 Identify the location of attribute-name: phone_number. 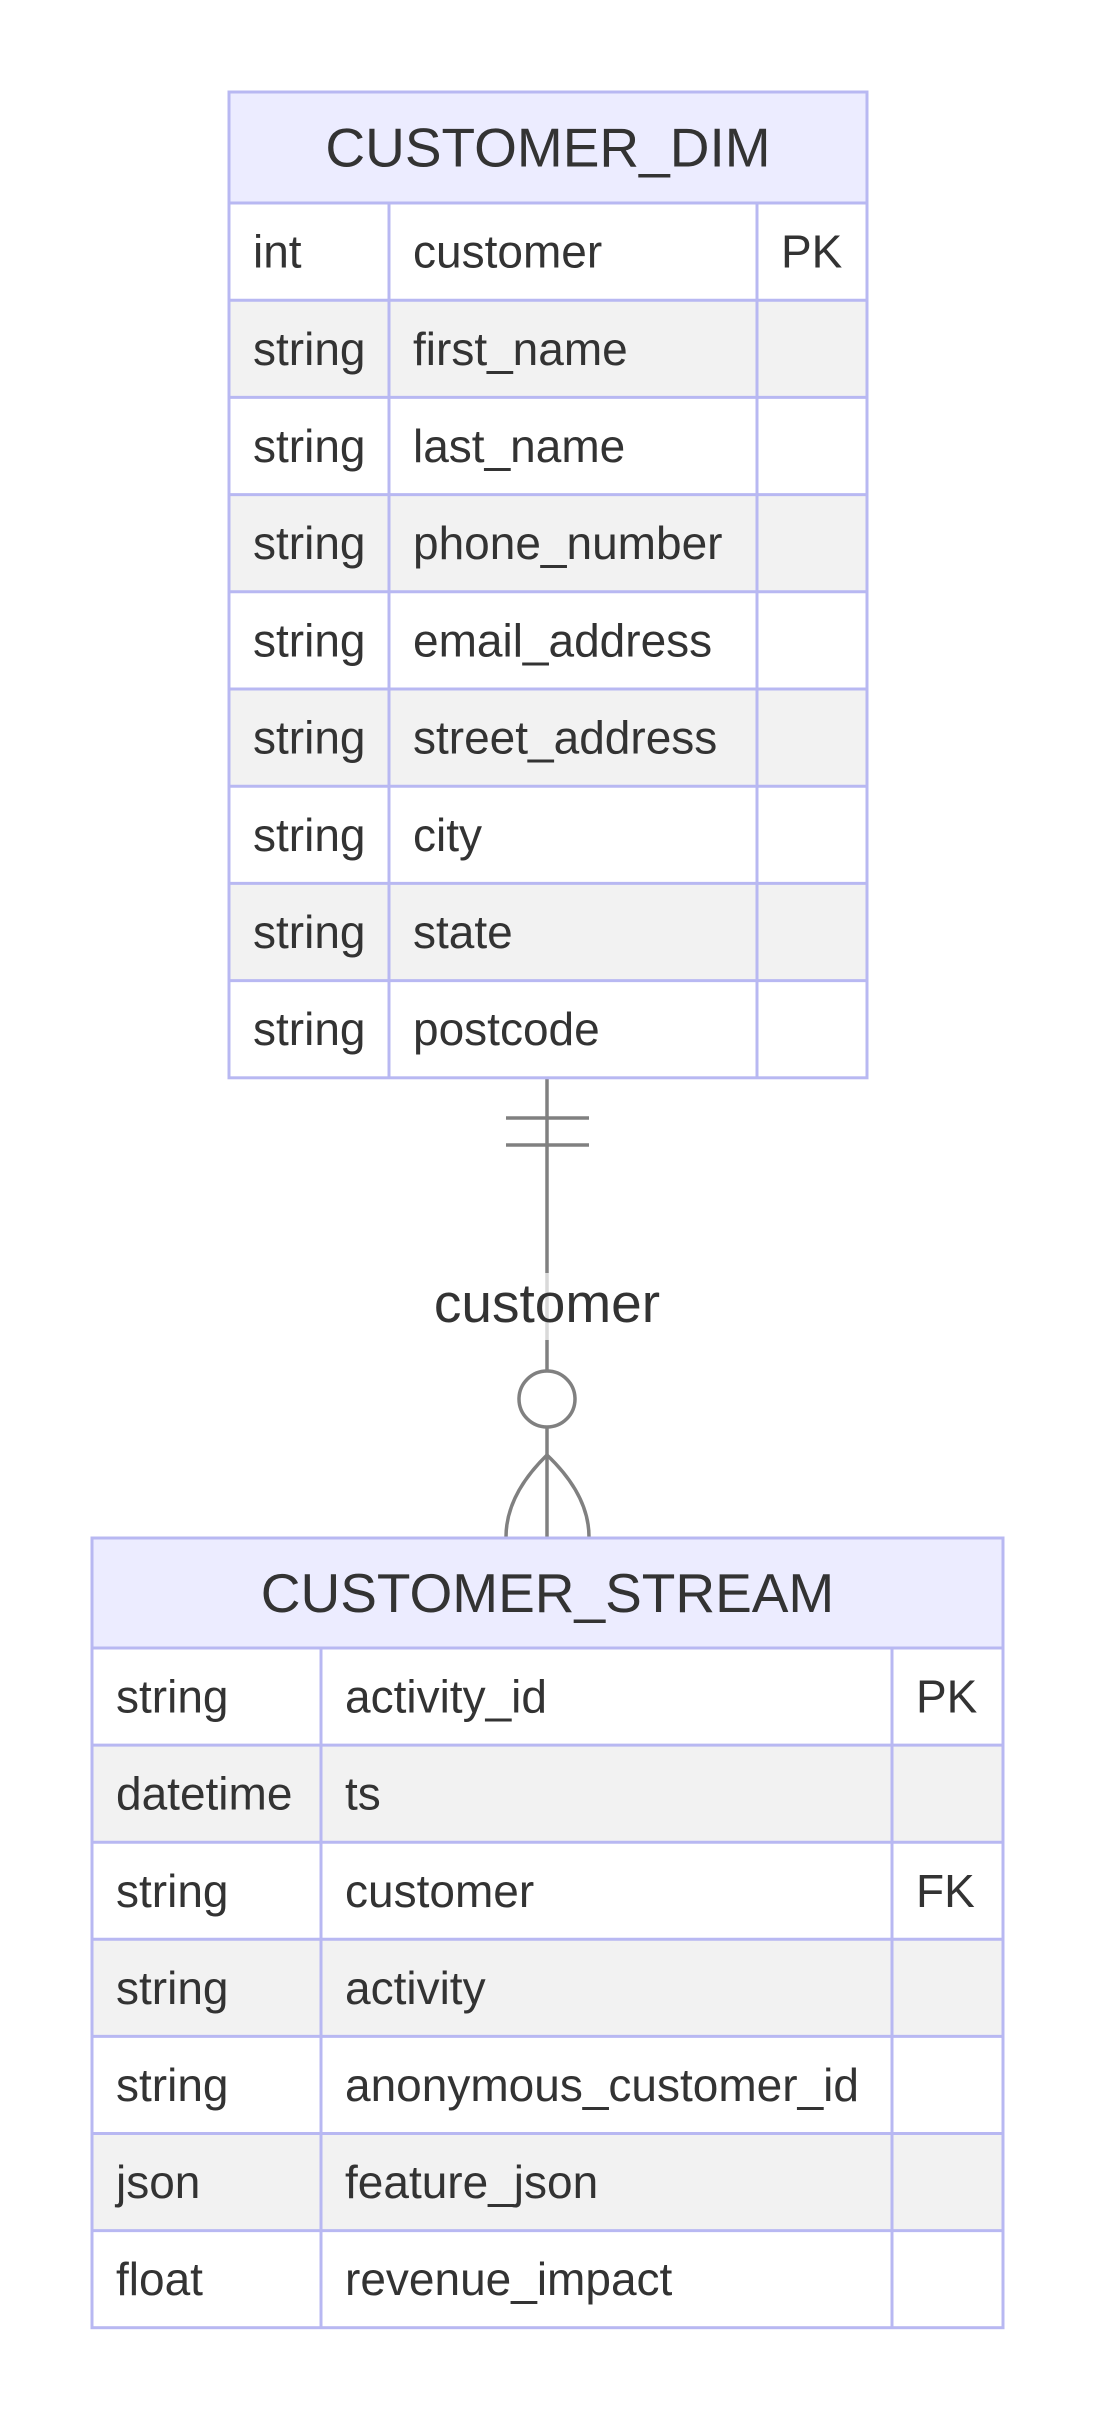
(567, 543).